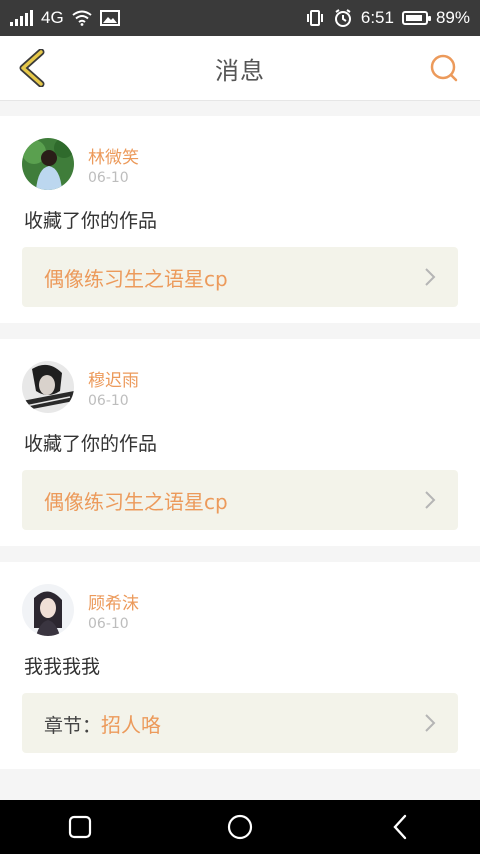  I want to click on back-triangle-icon, so click(400, 827).